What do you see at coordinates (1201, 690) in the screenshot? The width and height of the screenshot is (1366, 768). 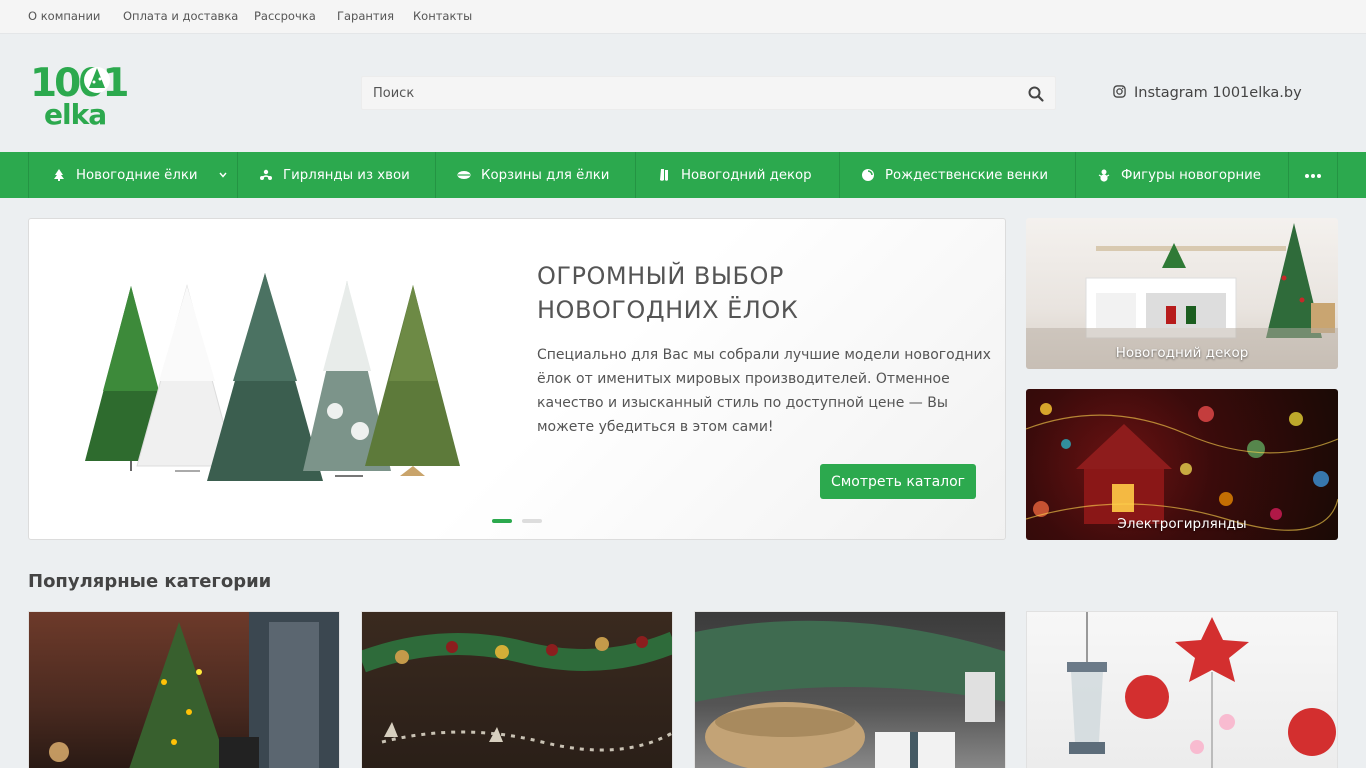 I see `red-ornaments-image` at bounding box center [1201, 690].